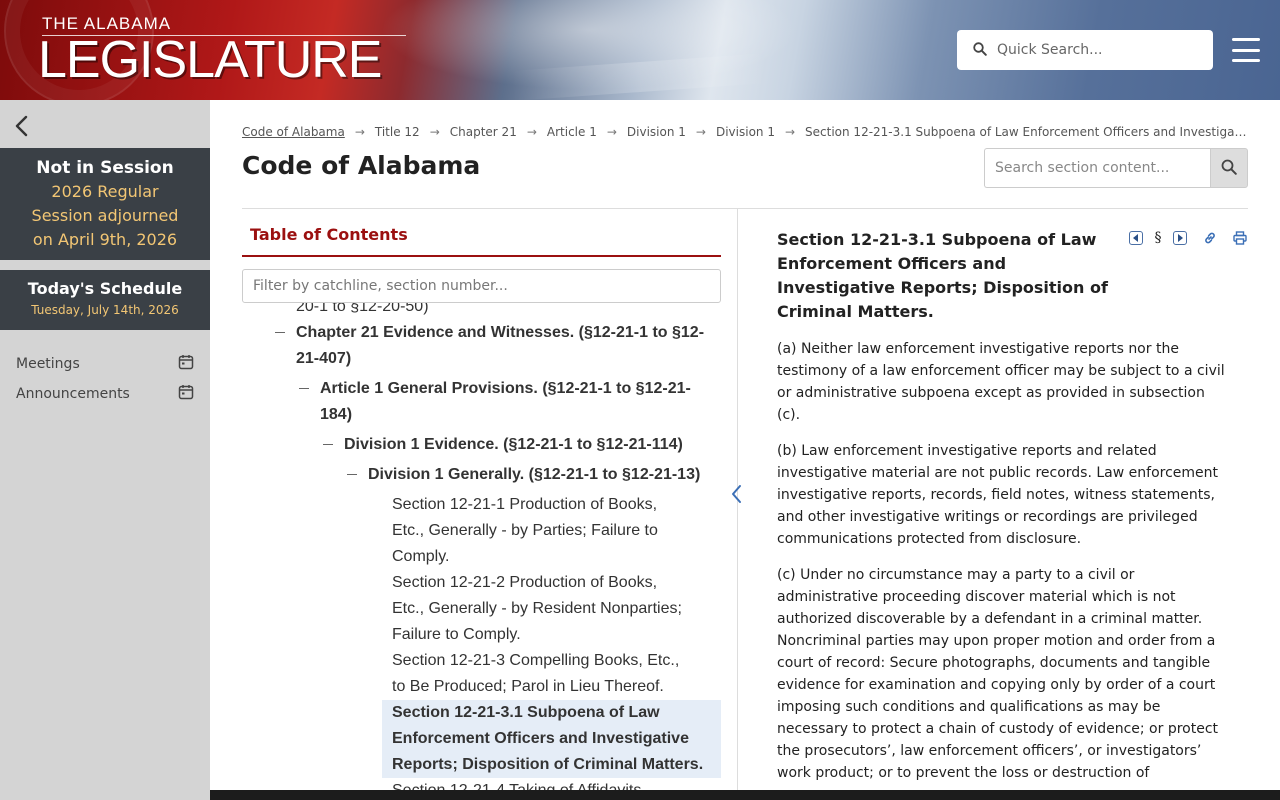 The width and height of the screenshot is (1280, 800). Describe the element at coordinates (329, 234) in the screenshot. I see `toc-title: Table of Contents` at that location.